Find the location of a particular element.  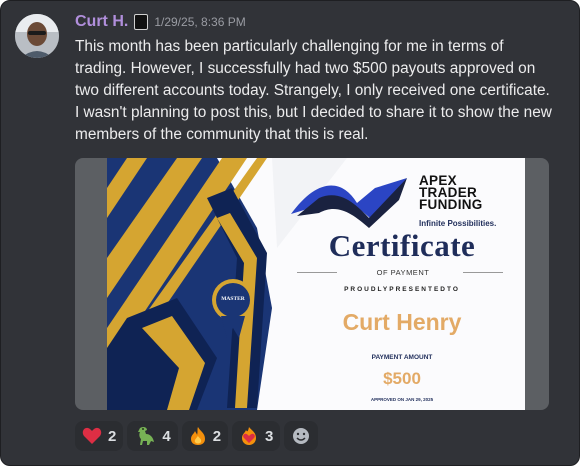

role-badge-icon is located at coordinates (141, 22).